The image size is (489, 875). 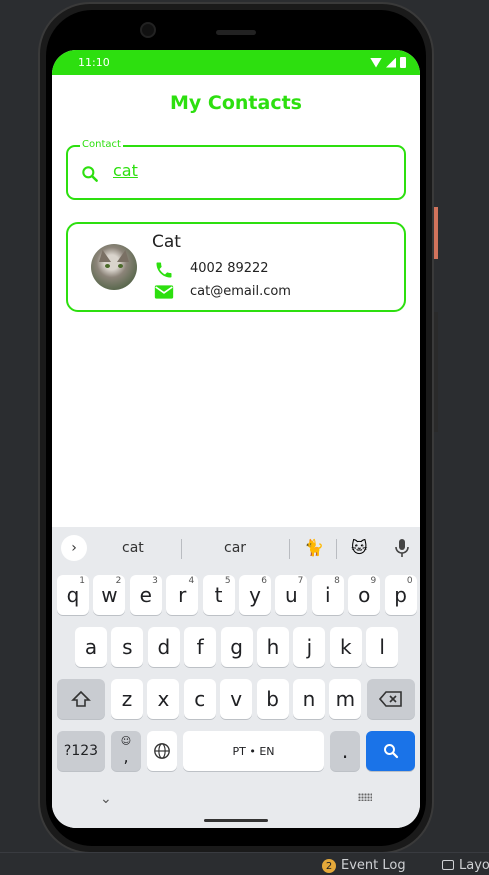 I want to click on language-key, so click(x=162, y=751).